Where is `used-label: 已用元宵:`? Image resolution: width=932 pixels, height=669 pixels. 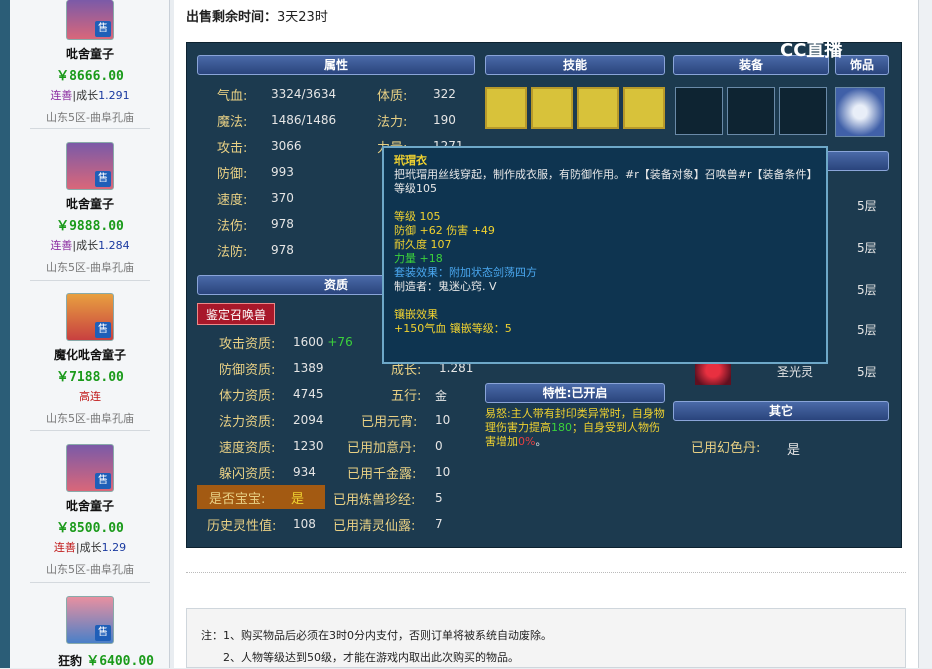
used-label: 已用元宵: is located at coordinates (389, 422).